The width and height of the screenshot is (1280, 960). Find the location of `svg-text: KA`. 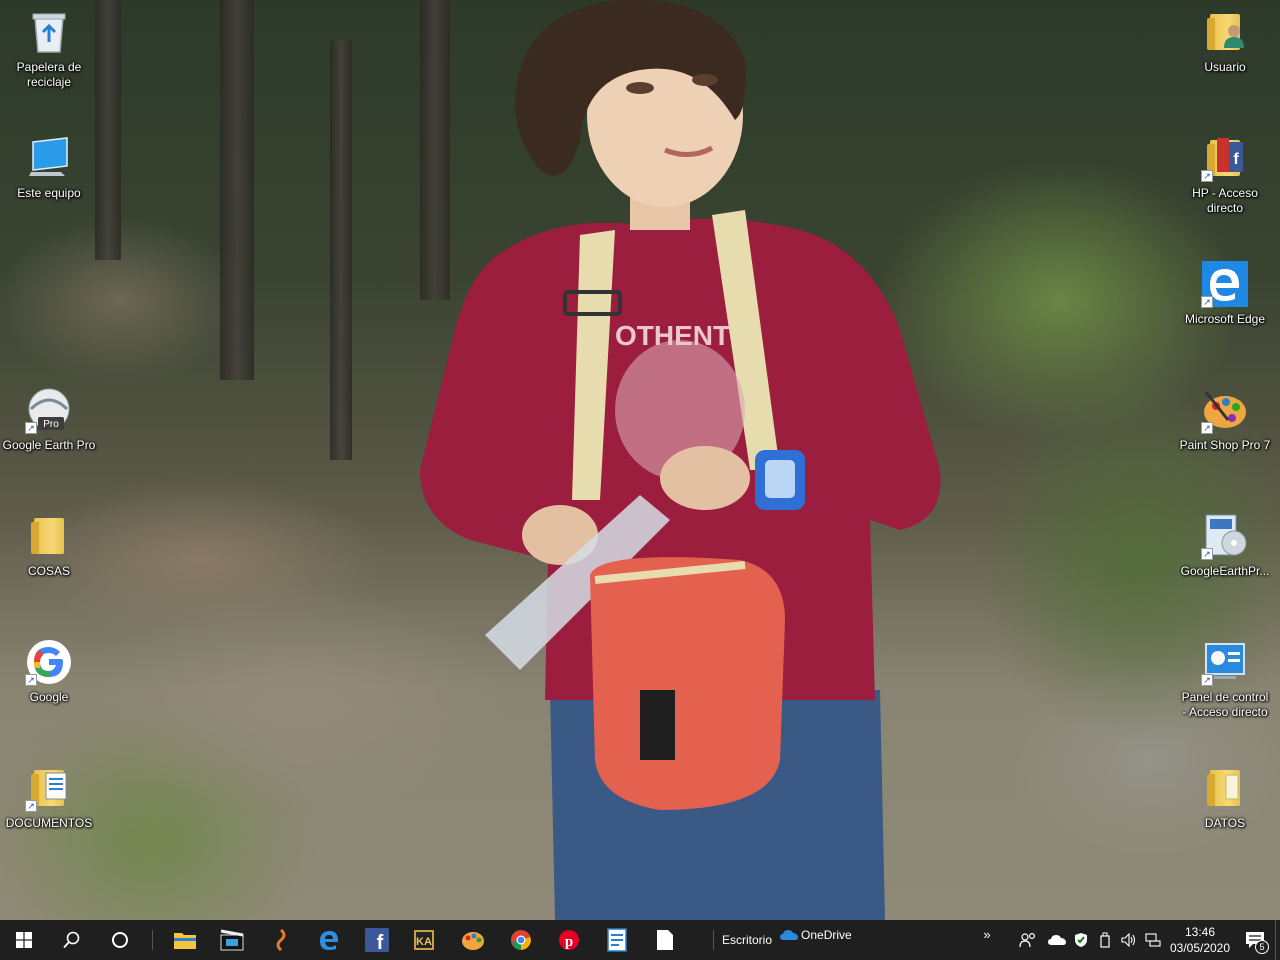

svg-text: KA is located at coordinates (424, 942).